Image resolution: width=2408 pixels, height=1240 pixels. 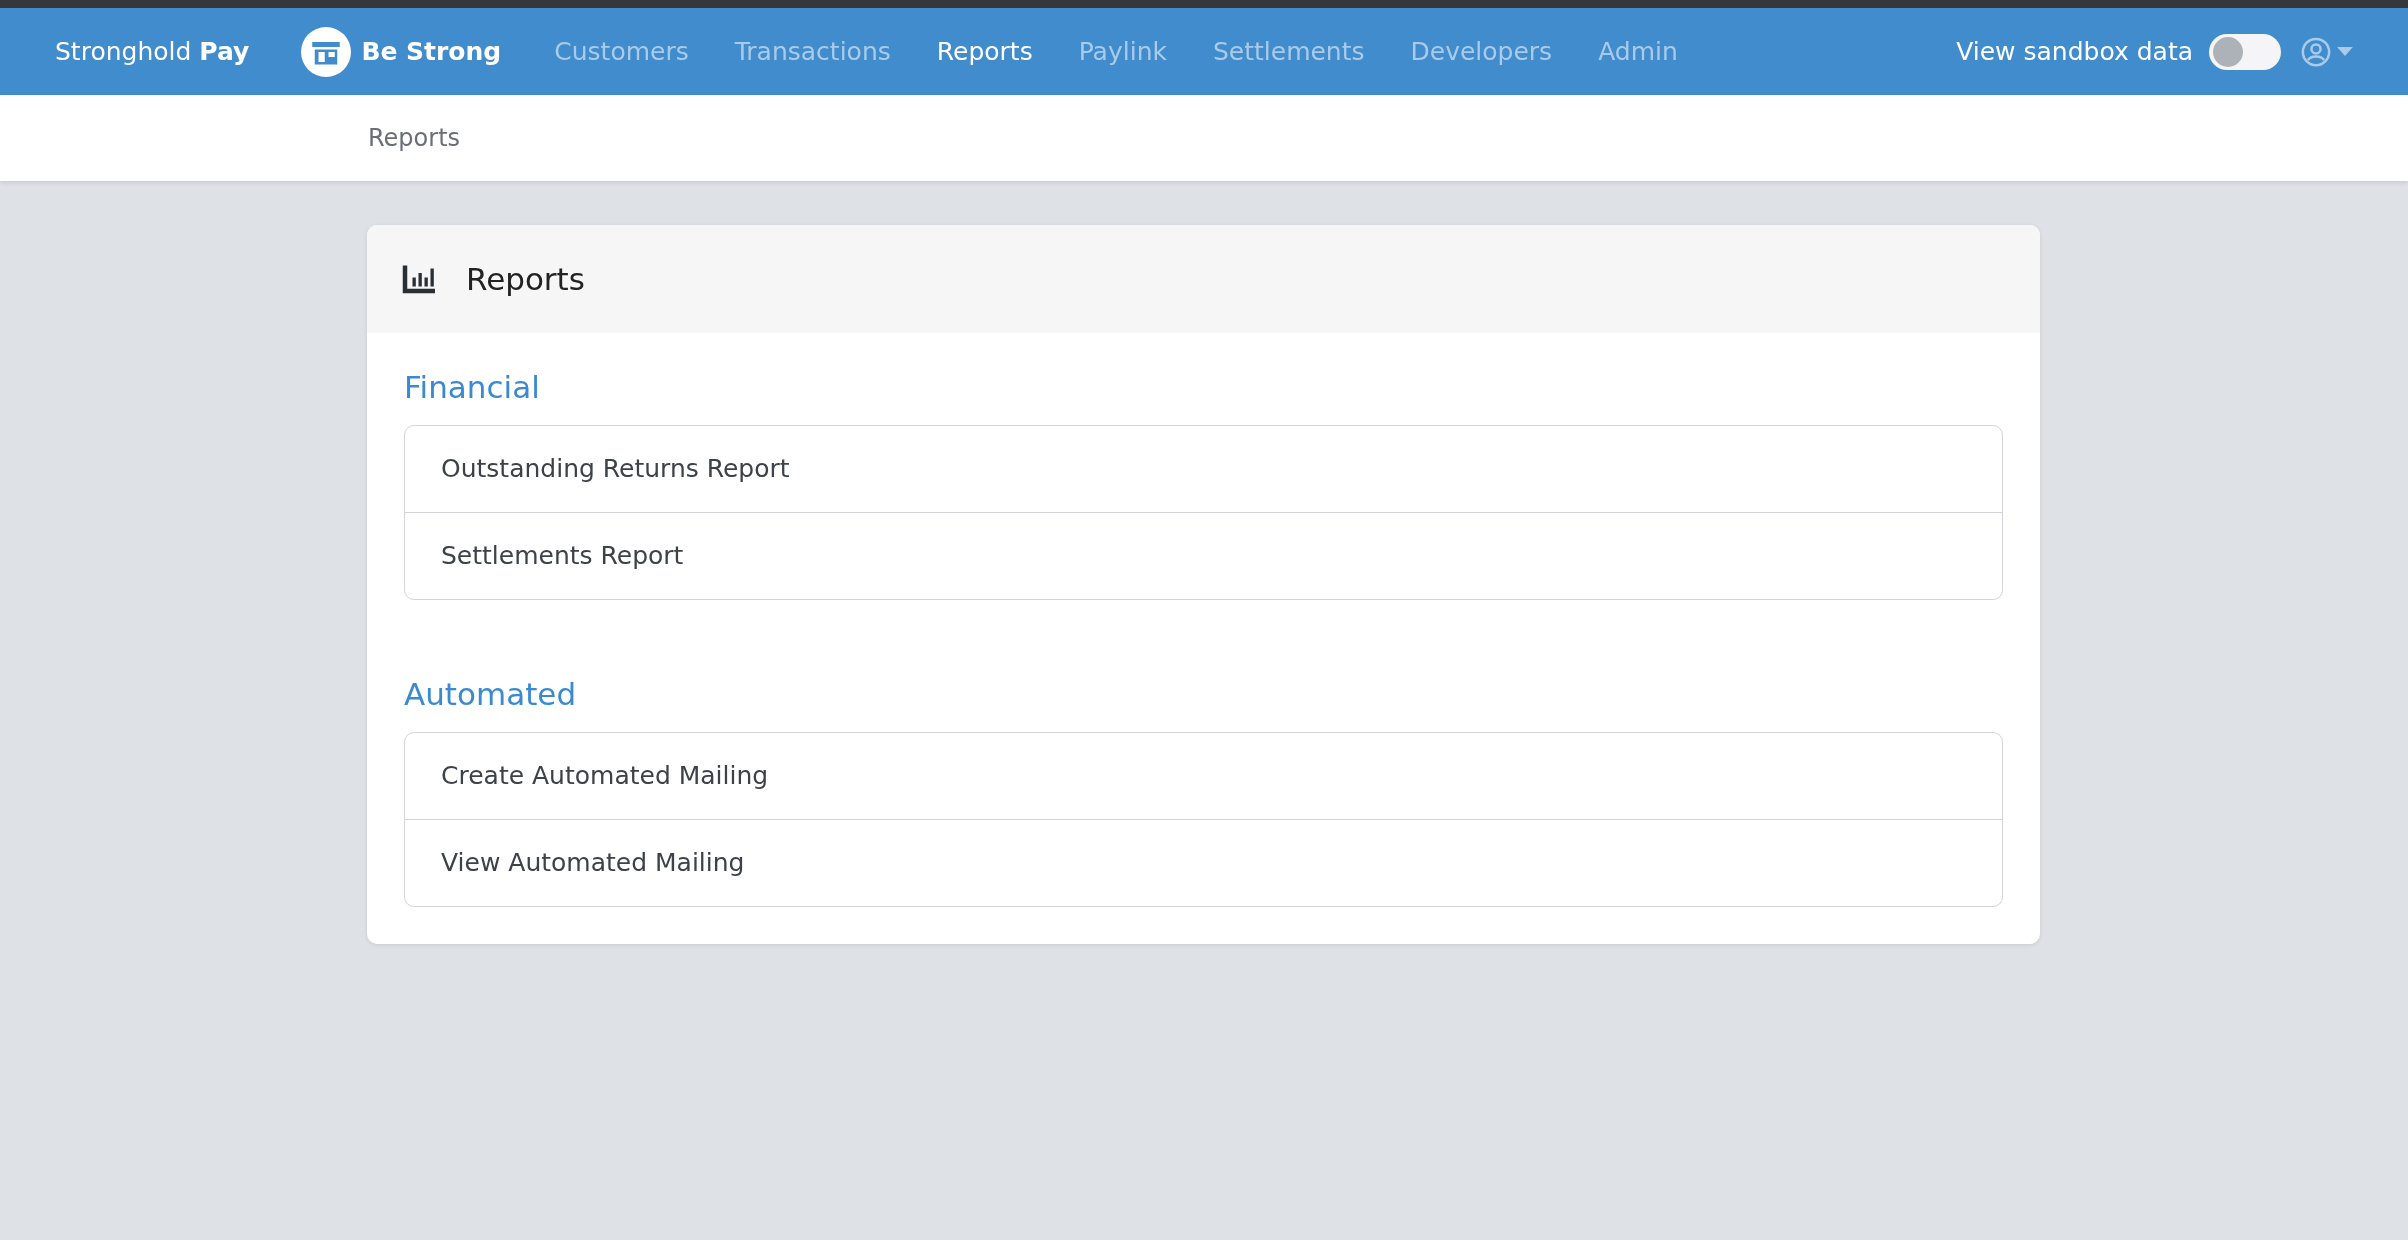 What do you see at coordinates (1481, 51) in the screenshot?
I see `nav-link: Developers` at bounding box center [1481, 51].